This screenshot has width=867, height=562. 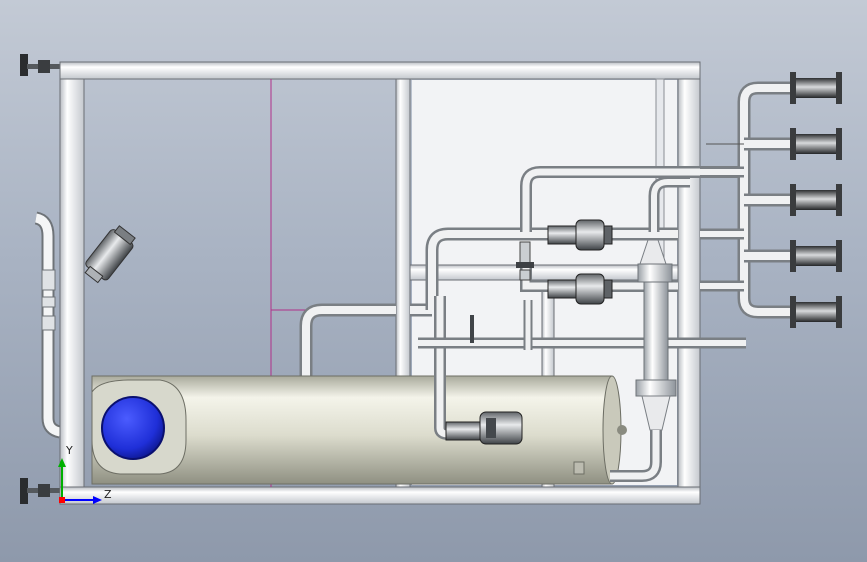 I want to click on pump-motor, so click(x=139, y=427).